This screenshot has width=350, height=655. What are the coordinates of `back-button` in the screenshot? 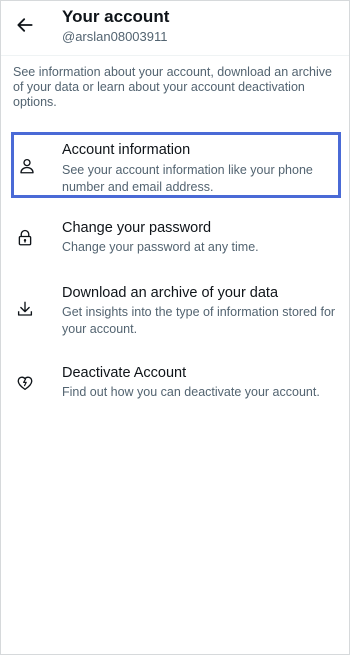 It's located at (25, 25).